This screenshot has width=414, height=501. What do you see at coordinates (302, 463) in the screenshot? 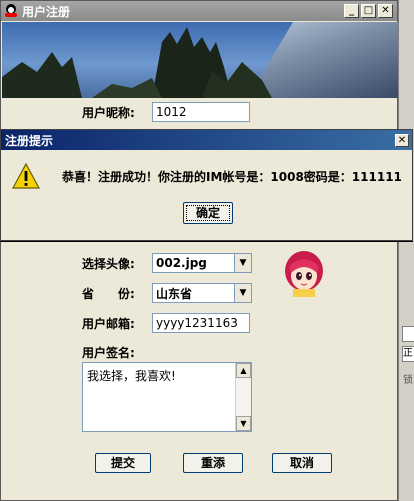
I see `cancel-button: 取消` at bounding box center [302, 463].